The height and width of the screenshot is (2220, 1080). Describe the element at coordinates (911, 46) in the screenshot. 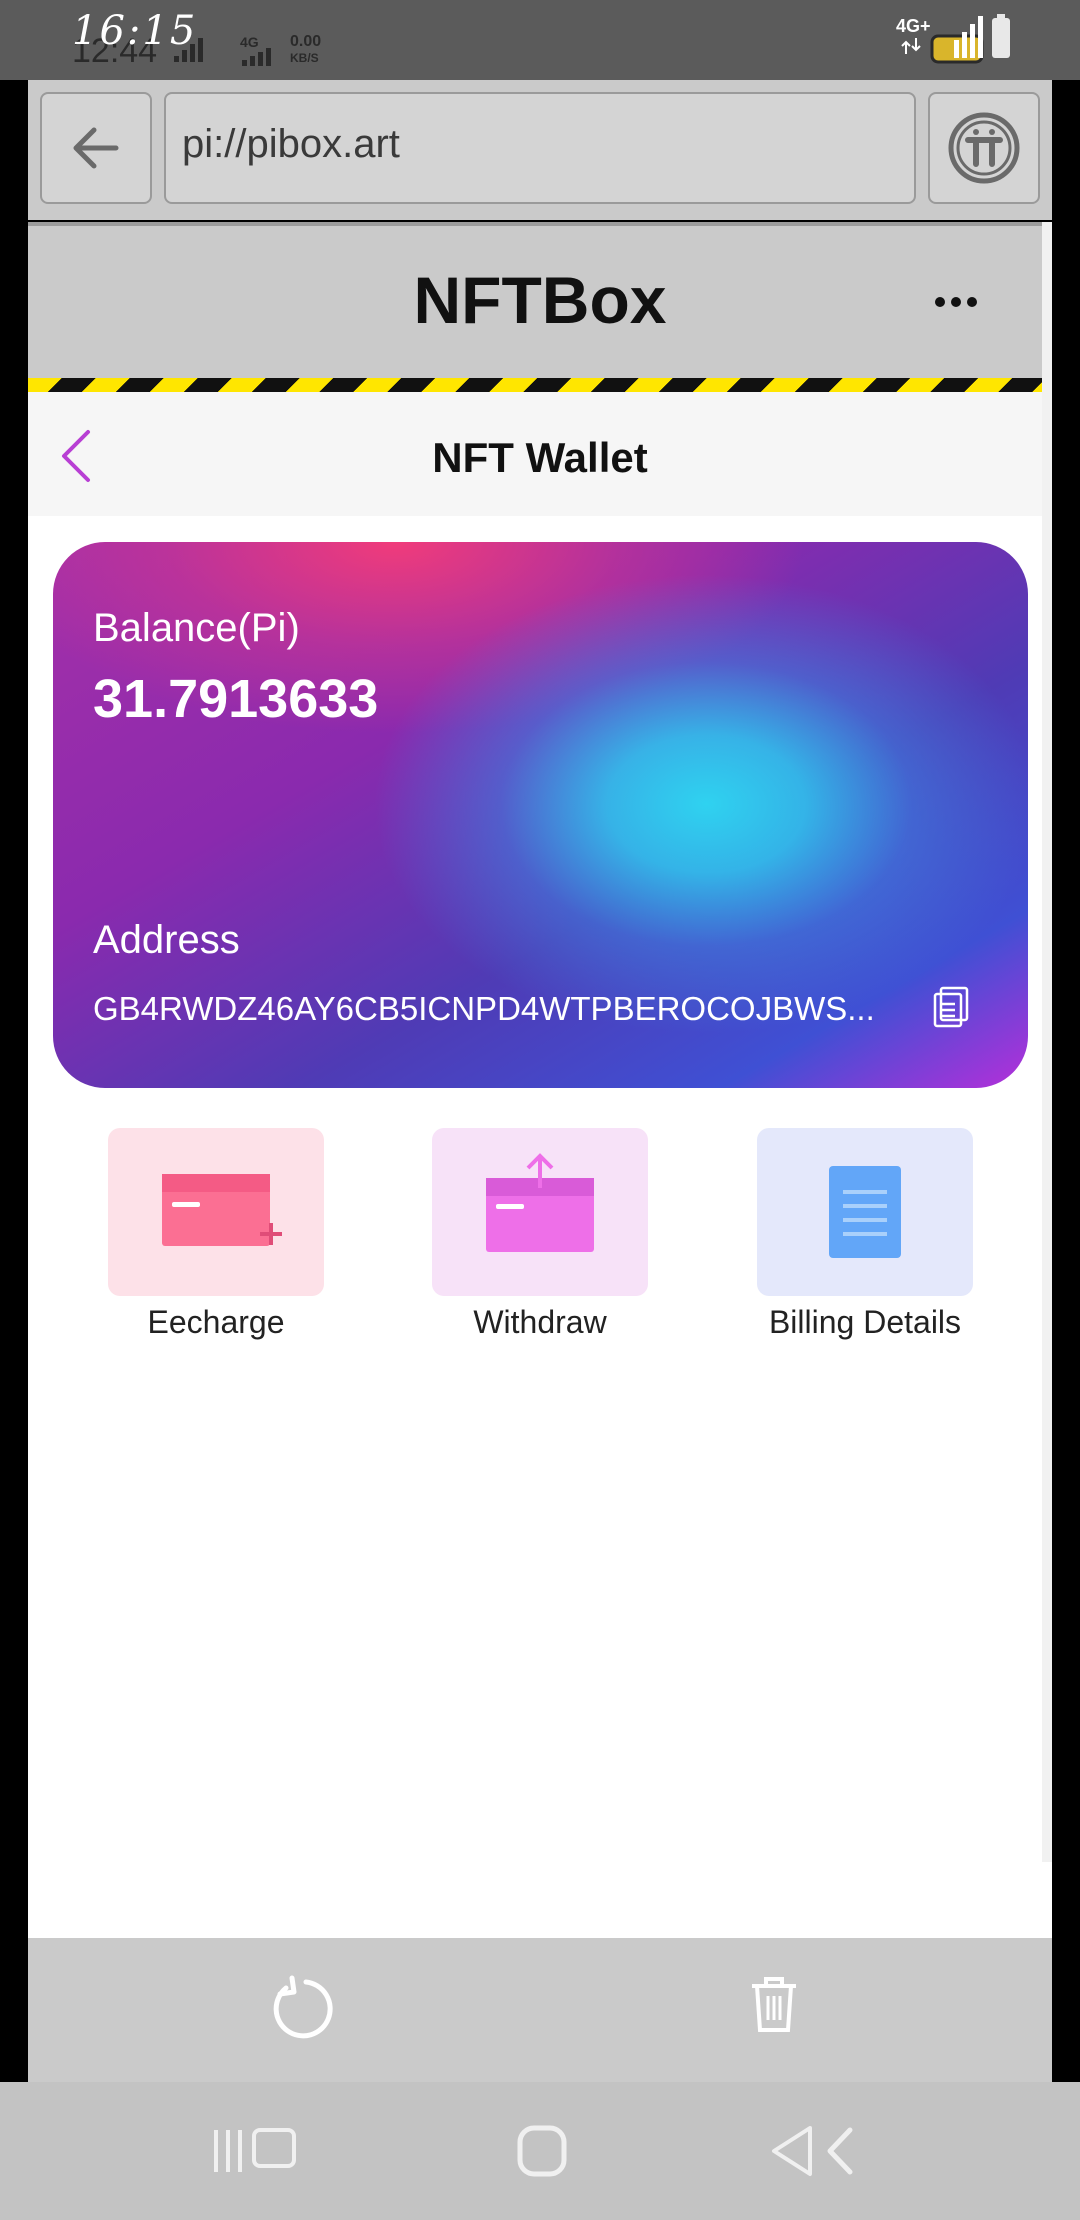

I see `data-arrows-icon` at that location.